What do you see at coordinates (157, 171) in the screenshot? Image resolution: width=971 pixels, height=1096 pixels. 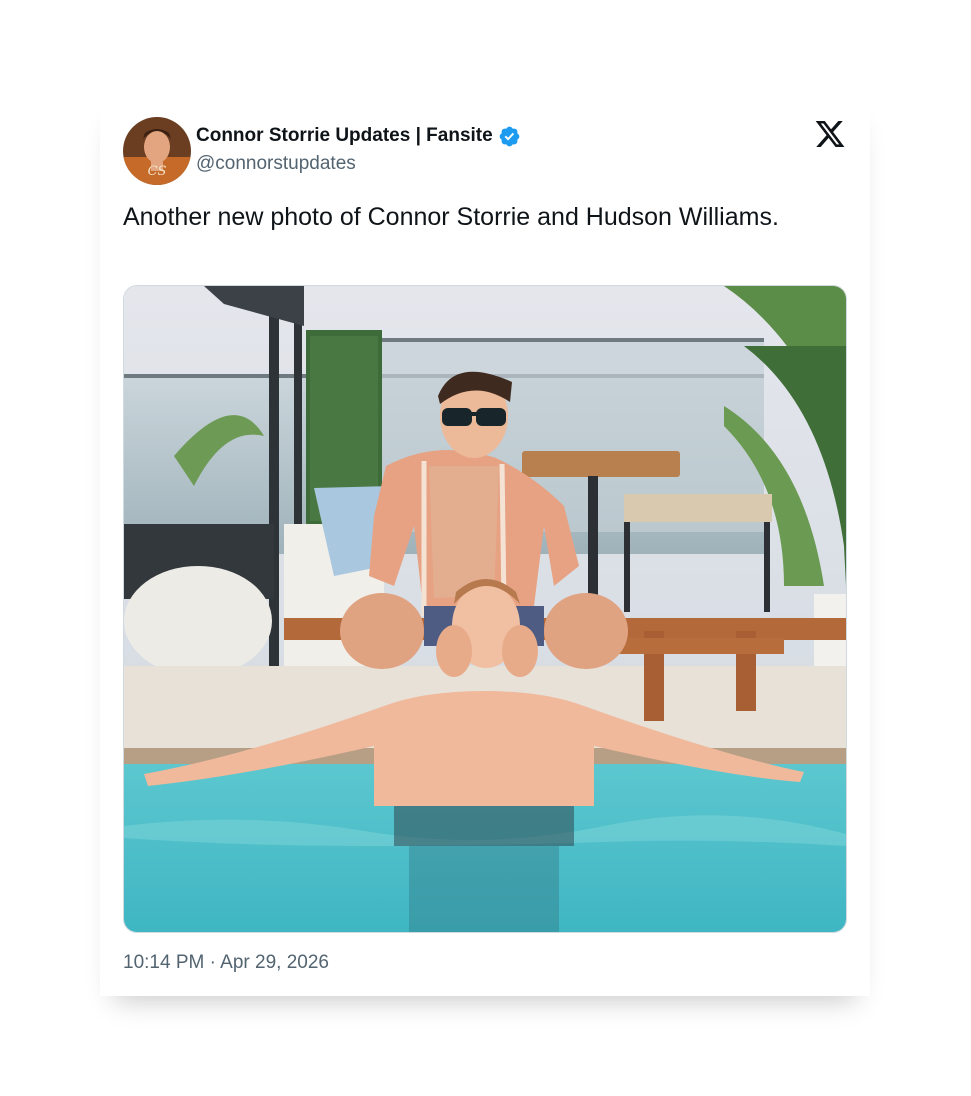 I see `avatar-monogram: CS` at bounding box center [157, 171].